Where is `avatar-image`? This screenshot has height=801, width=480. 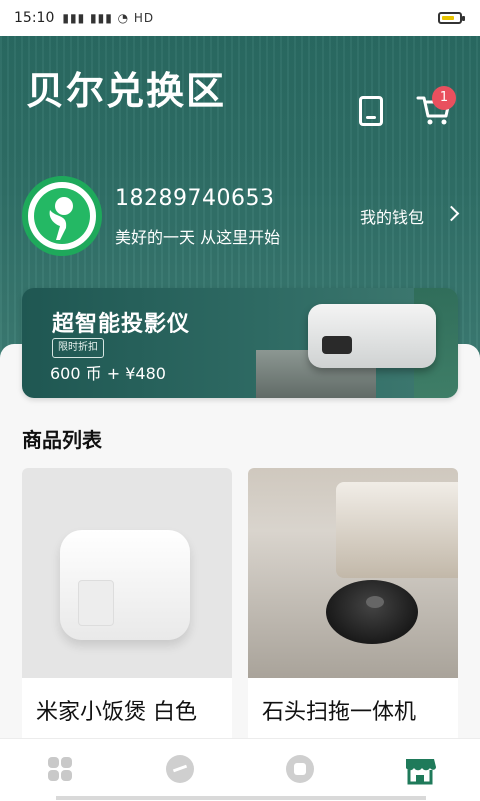
avatar-image is located at coordinates (62, 216).